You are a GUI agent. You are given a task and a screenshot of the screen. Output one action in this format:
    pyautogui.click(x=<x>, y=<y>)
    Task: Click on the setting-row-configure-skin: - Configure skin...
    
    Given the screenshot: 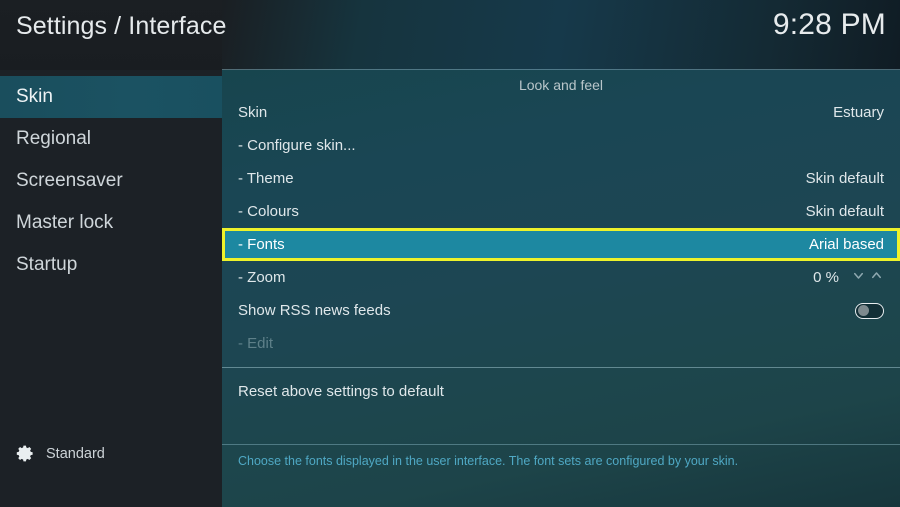 What is the action you would take?
    pyautogui.click(x=561, y=145)
    